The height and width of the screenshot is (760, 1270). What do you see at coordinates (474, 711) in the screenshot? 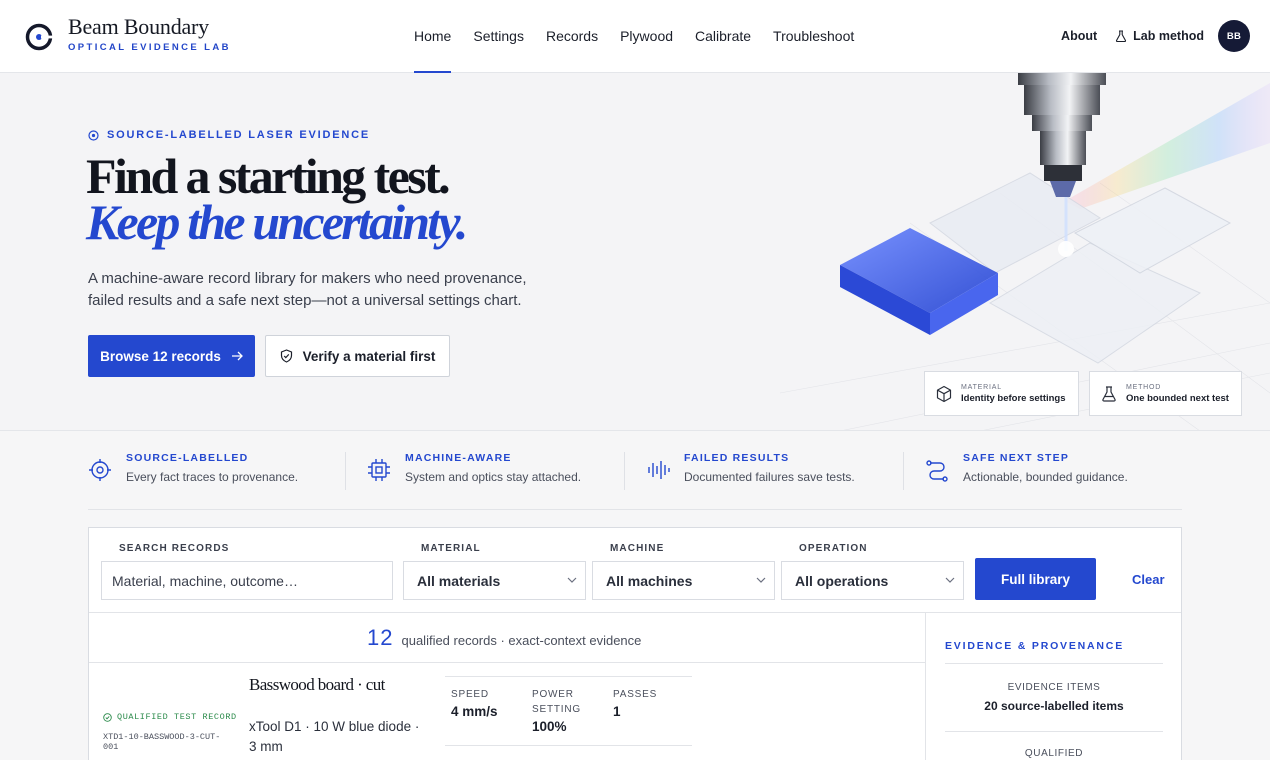
I see `stat-value: 4 mm/s` at bounding box center [474, 711].